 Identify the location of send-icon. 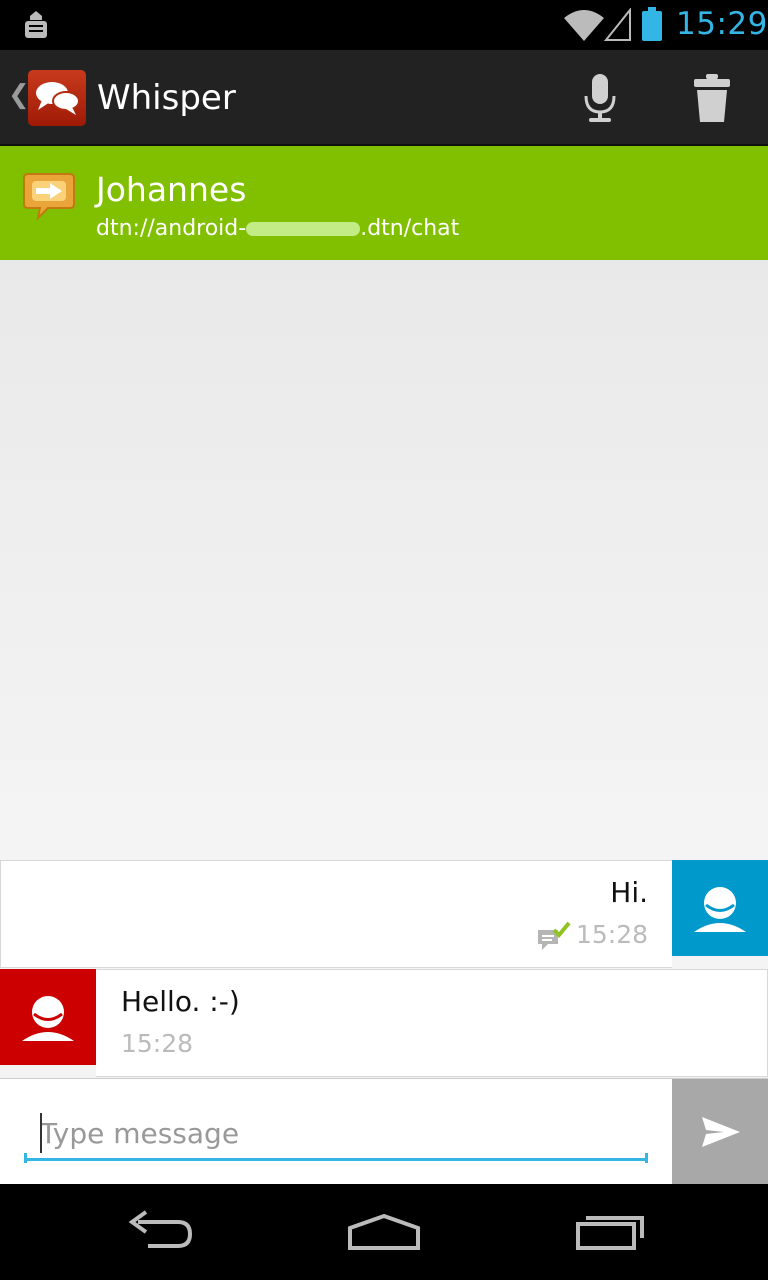
(721, 1132).